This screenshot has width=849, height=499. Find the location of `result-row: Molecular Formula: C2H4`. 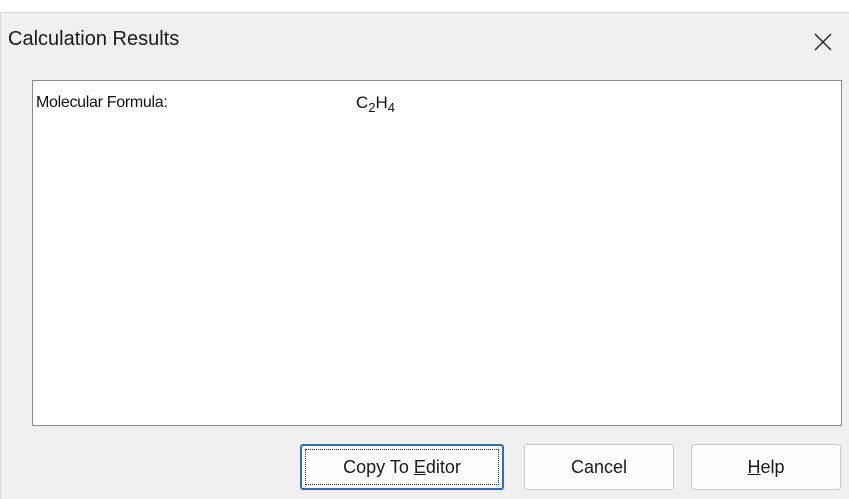

result-row: Molecular Formula: C2H4 is located at coordinates (437, 101).